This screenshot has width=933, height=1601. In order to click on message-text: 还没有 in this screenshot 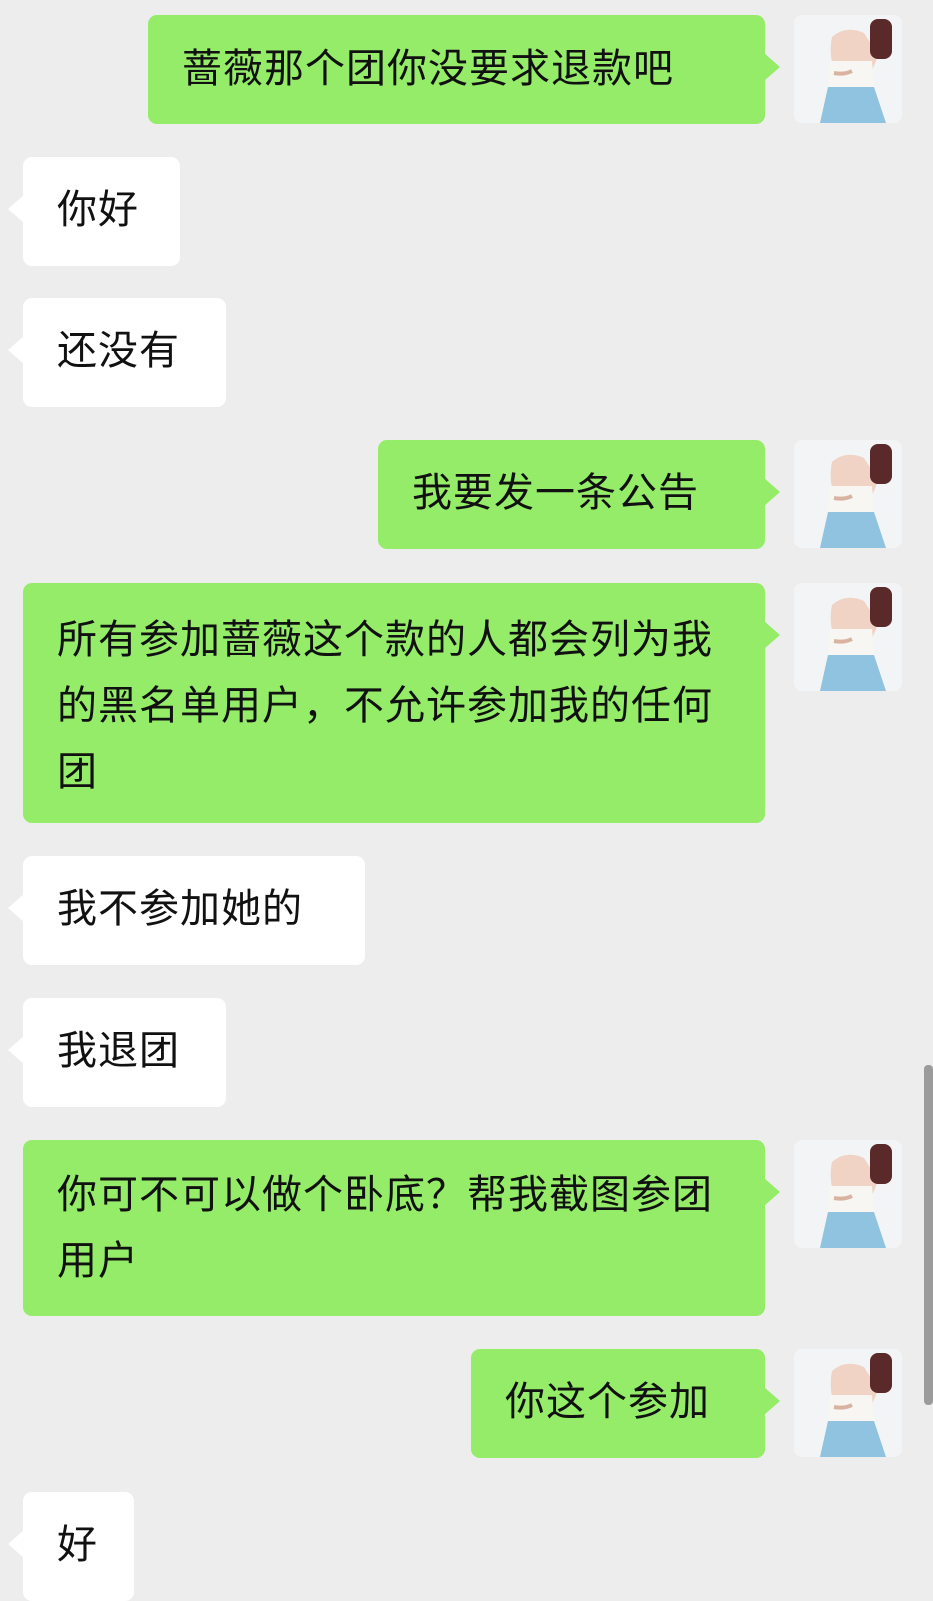, I will do `click(118, 351)`.